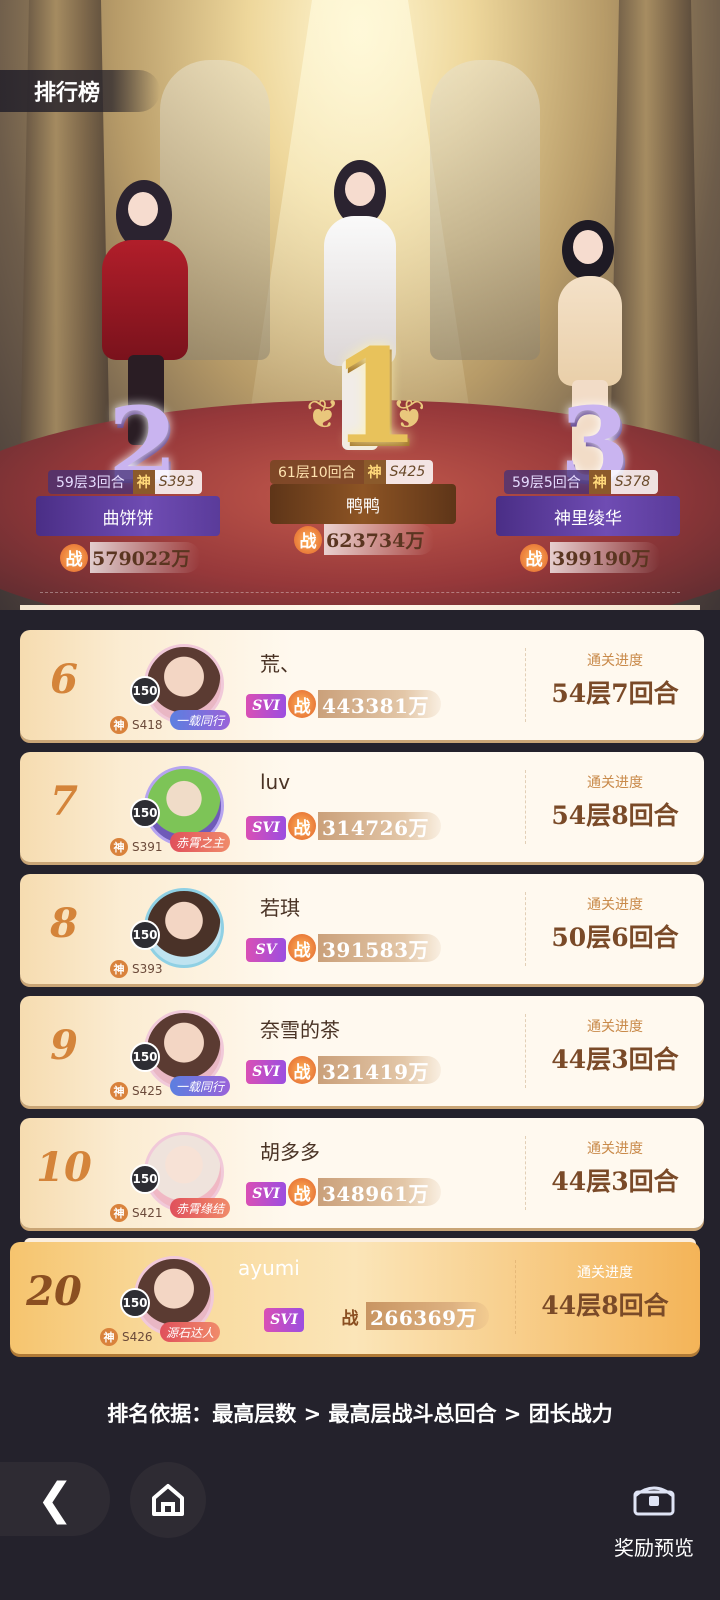 The width and height of the screenshot is (720, 1600). What do you see at coordinates (280, 908) in the screenshot?
I see `player-name: 若琪` at bounding box center [280, 908].